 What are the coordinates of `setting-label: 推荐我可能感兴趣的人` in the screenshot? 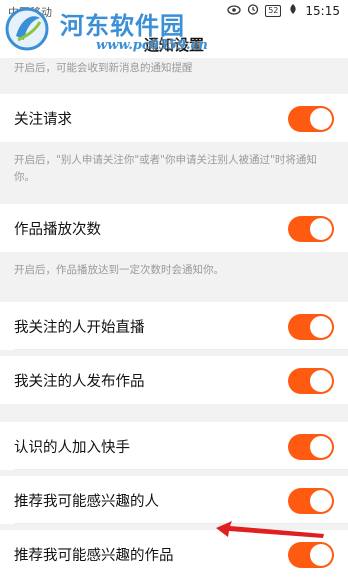 It's located at (86, 502).